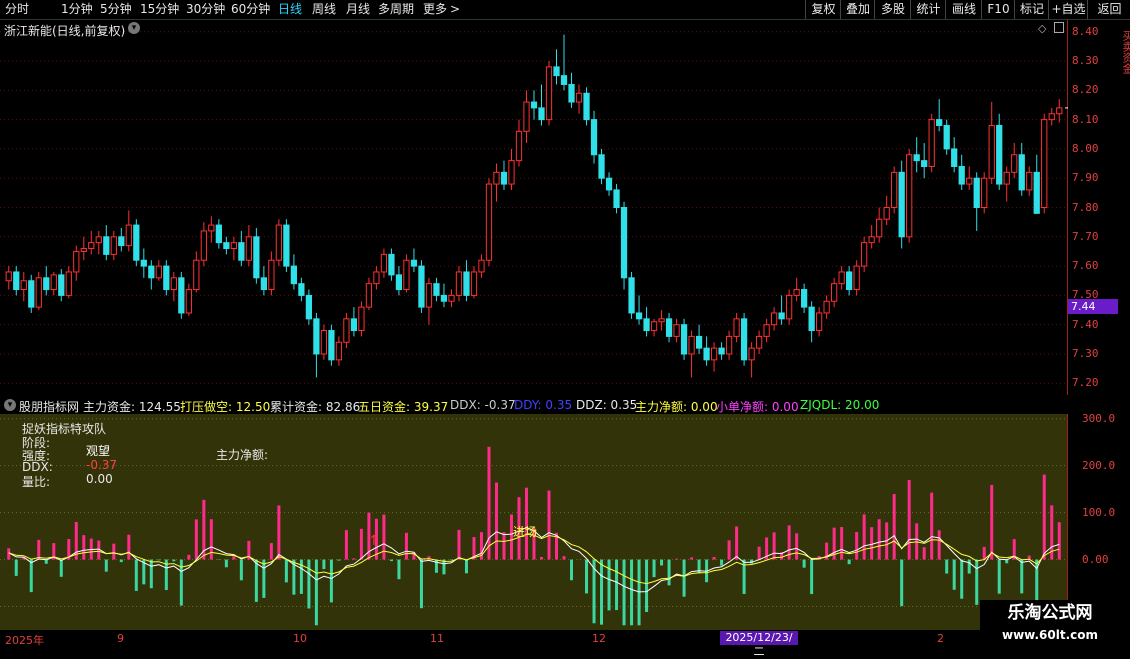 Image resolution: width=1130 pixels, height=659 pixels. I want to click on toolbar-button-4: 画线, so click(963, 9).